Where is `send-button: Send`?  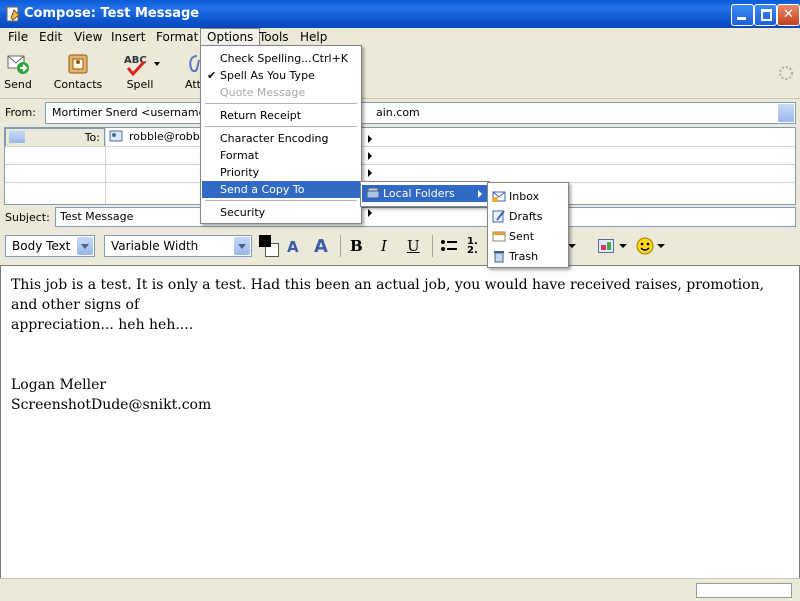 send-button: Send is located at coordinates (18, 72).